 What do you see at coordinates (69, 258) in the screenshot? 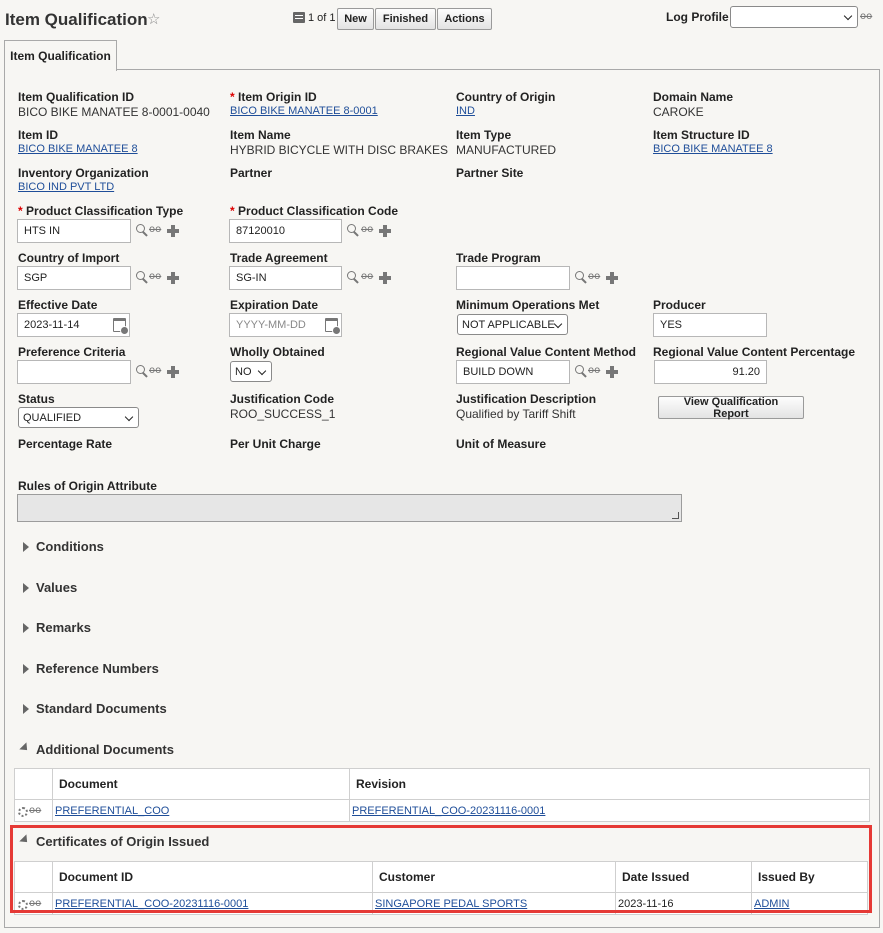
I see `country-of-import-label: Country of Import` at bounding box center [69, 258].